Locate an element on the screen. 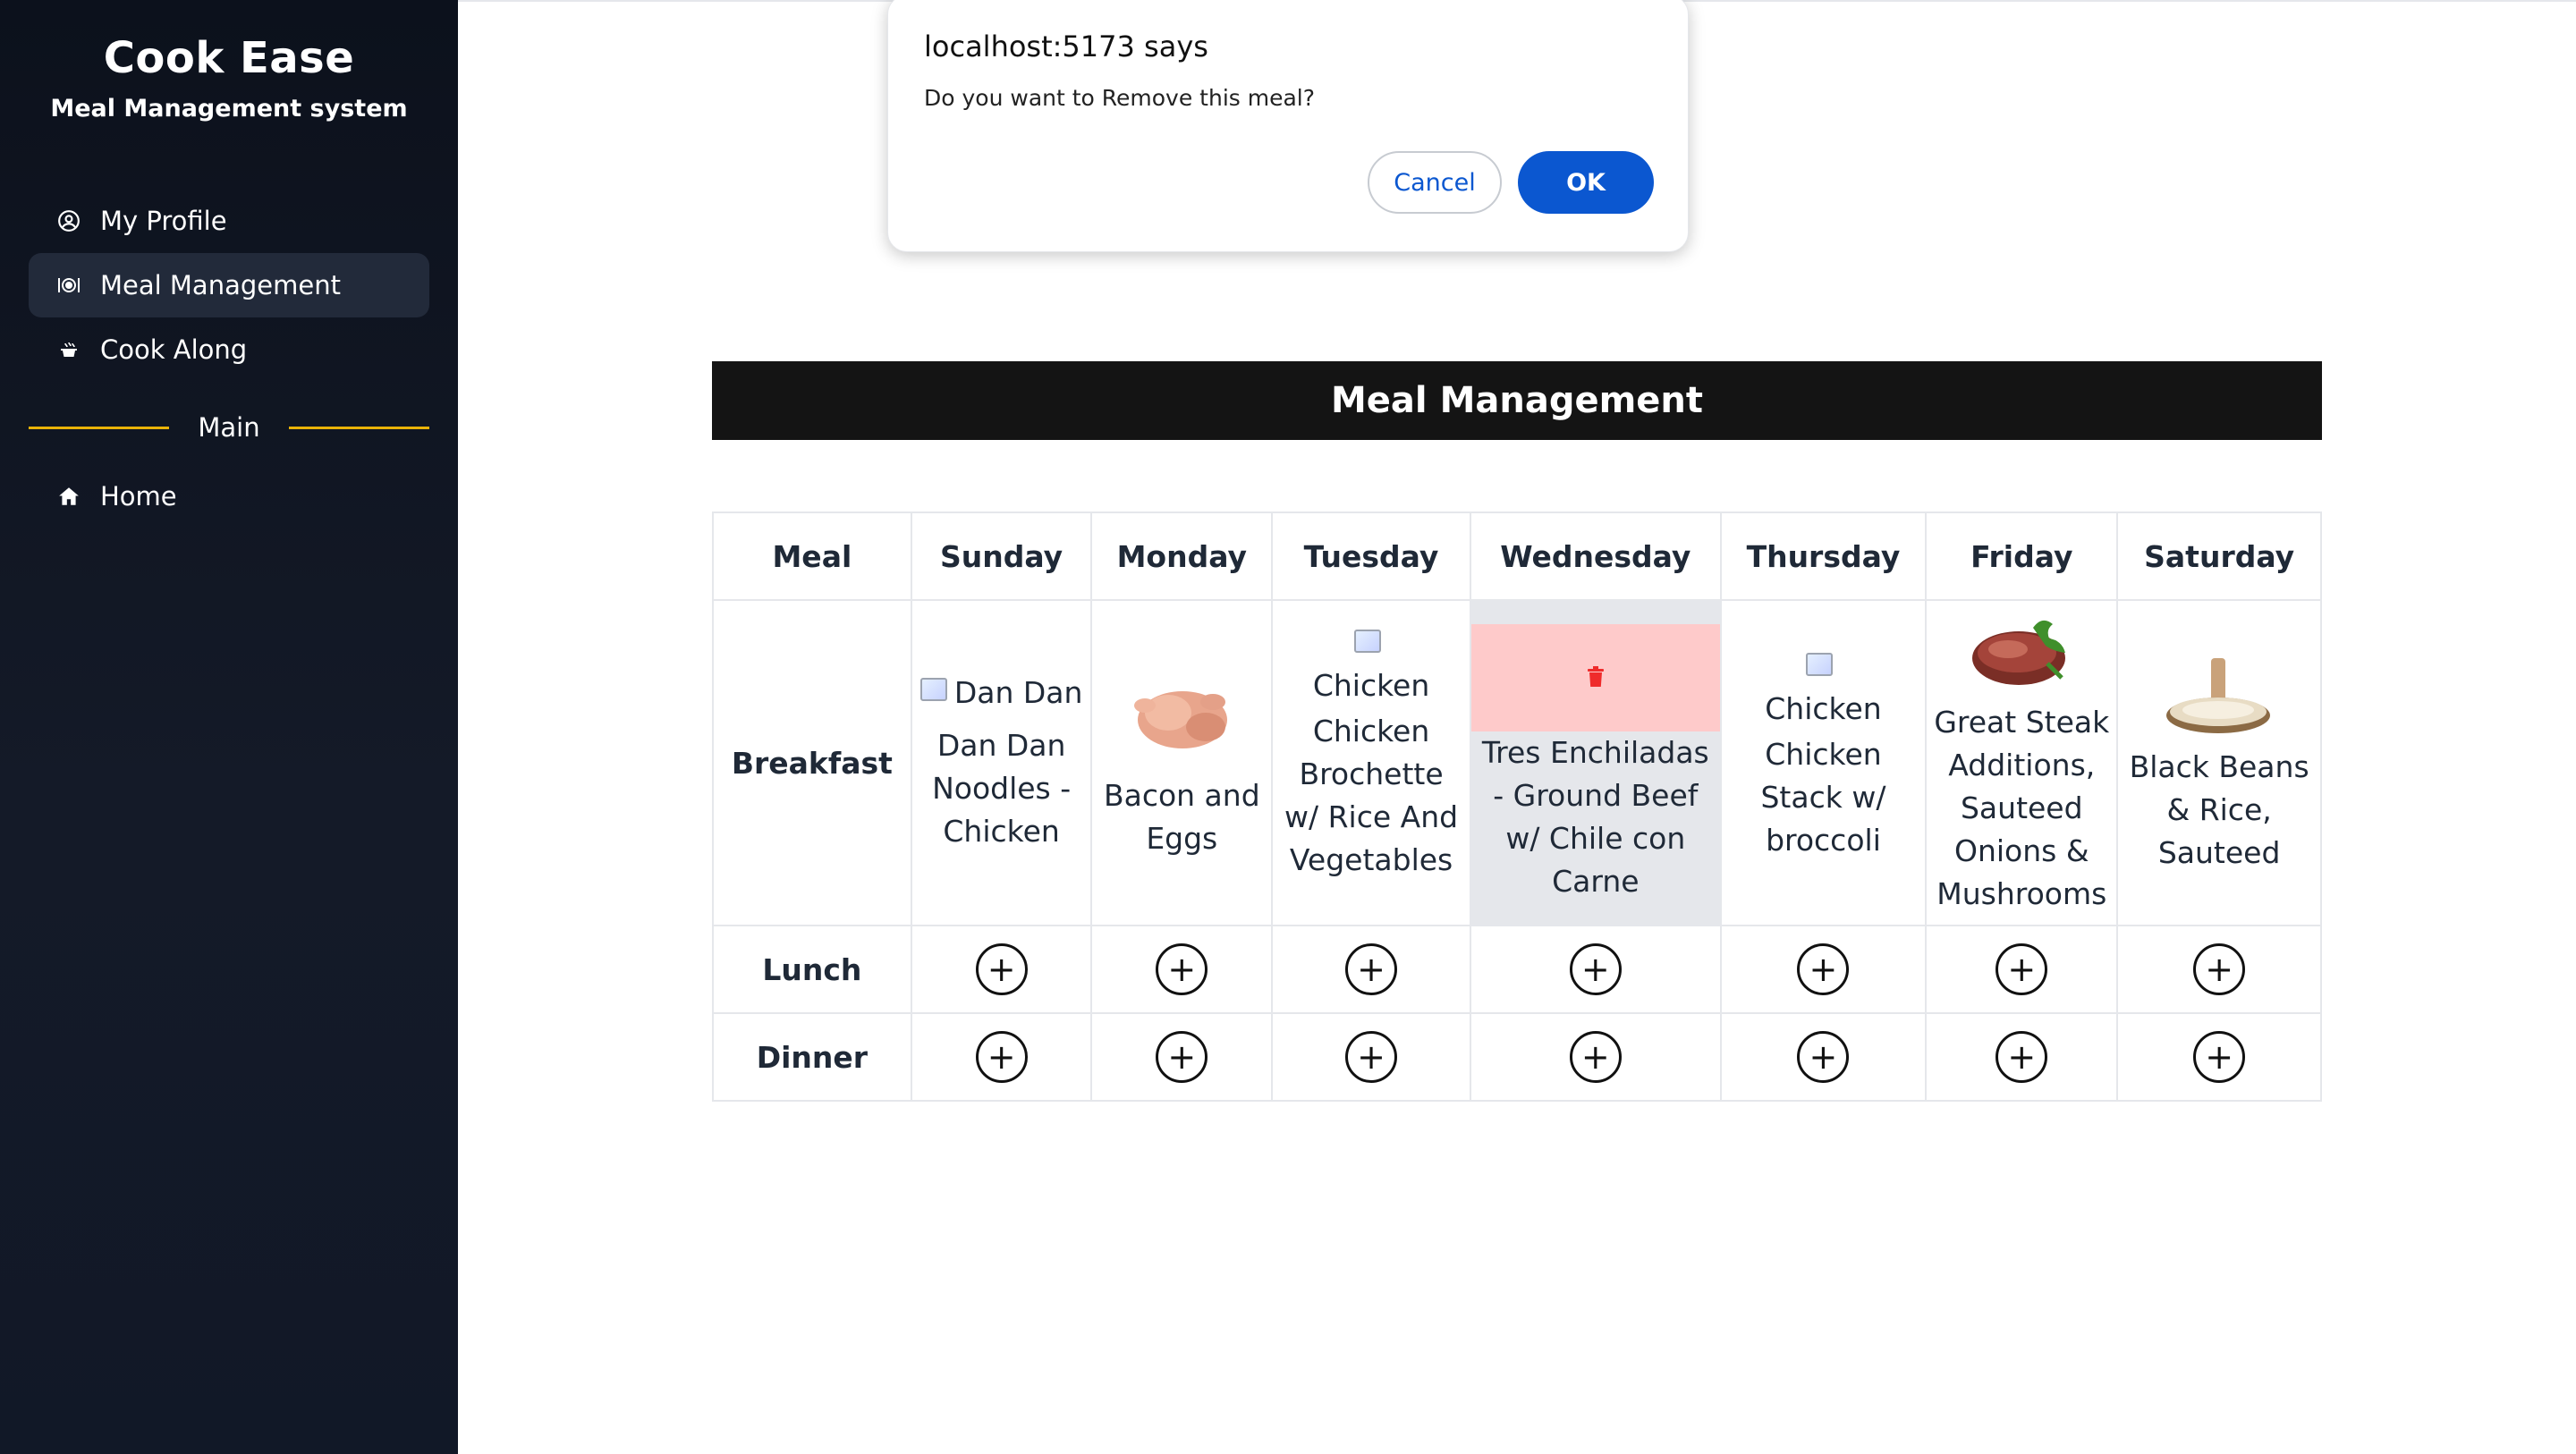  sidebar-item-meal-management: Meal Management is located at coordinates (229, 285).